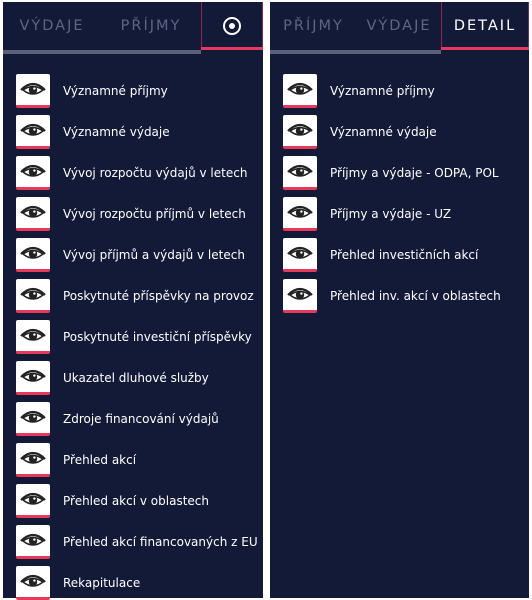 This screenshot has width=532, height=600. I want to click on list-item: Vývoj rozpočtu výdajů v letech, so click(133, 172).